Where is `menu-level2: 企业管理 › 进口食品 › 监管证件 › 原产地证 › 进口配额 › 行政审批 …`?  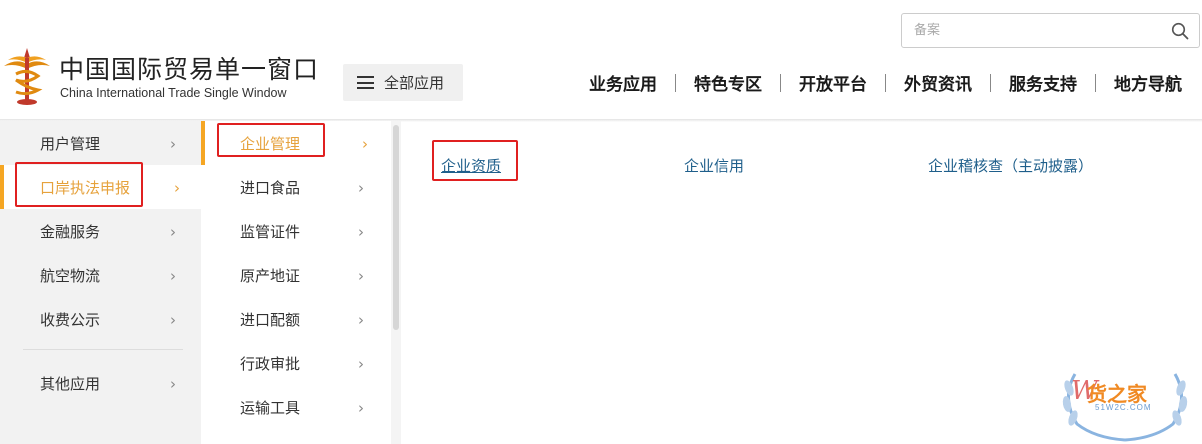
menu-level2: 企业管理 › 进口食品 › 监管证件 › 原产地证 › 进口配额 › 行政审批 … is located at coordinates (296, 282).